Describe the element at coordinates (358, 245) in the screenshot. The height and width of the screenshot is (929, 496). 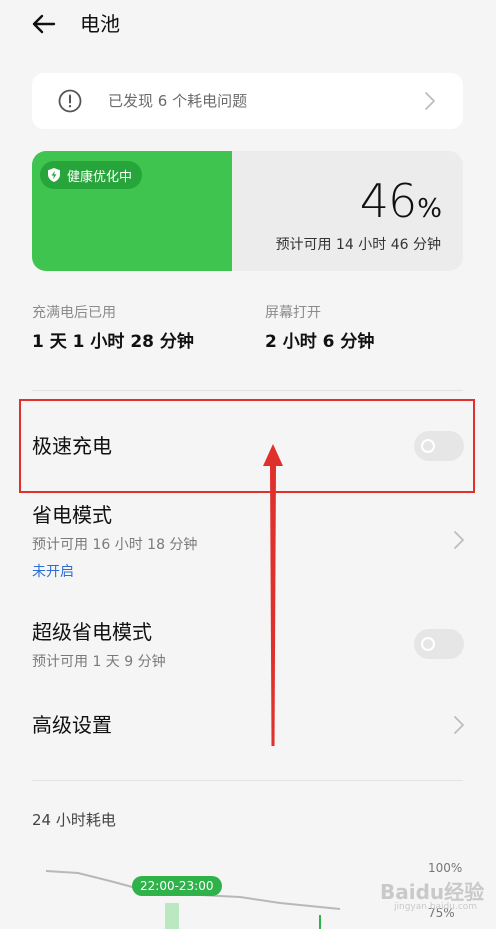
I see `battery-estimate: 预计可用 14 小时 46 分钟` at that location.